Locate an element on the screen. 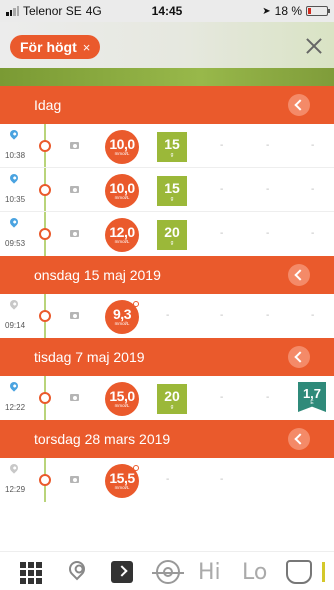  hi-icon: Hi is located at coordinates (209, 572).